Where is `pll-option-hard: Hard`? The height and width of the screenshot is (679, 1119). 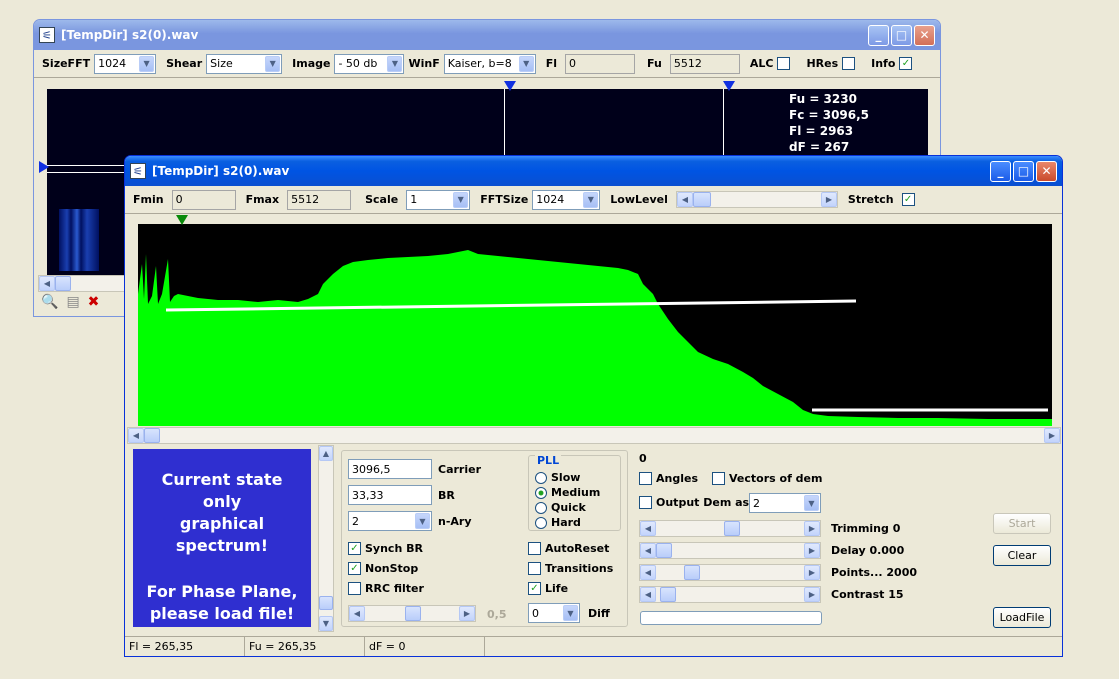
pll-option-hard: Hard is located at coordinates (567, 522).